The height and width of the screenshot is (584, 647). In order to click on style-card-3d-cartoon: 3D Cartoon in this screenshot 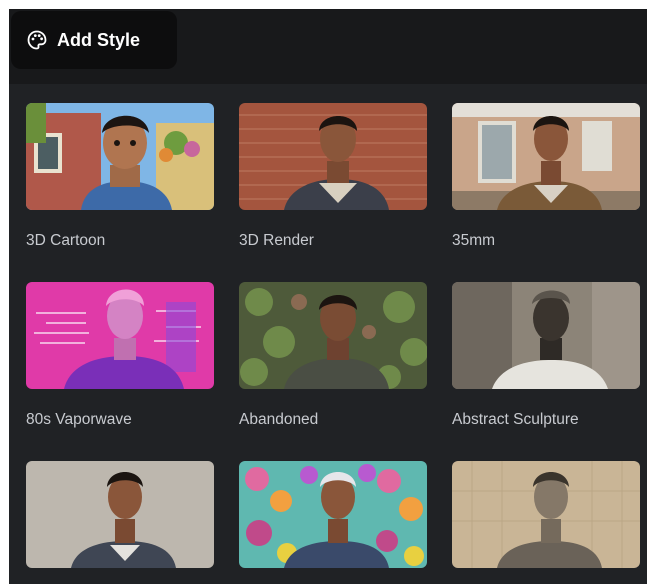, I will do `click(120, 176)`.